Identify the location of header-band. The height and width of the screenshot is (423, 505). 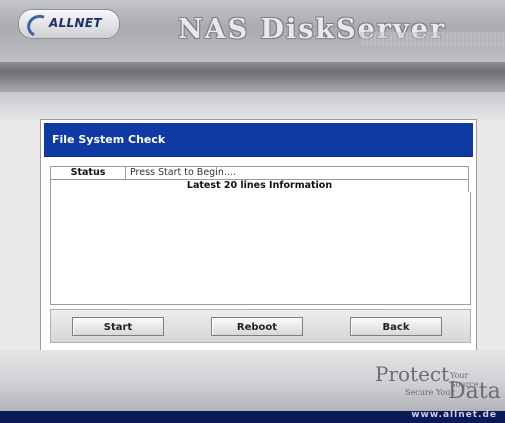
(252, 77).